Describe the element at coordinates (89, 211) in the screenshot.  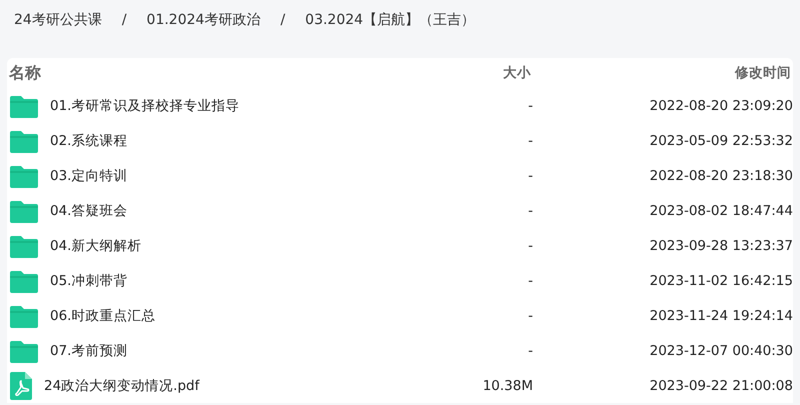
I see `file-name: 04.答疑班会` at that location.